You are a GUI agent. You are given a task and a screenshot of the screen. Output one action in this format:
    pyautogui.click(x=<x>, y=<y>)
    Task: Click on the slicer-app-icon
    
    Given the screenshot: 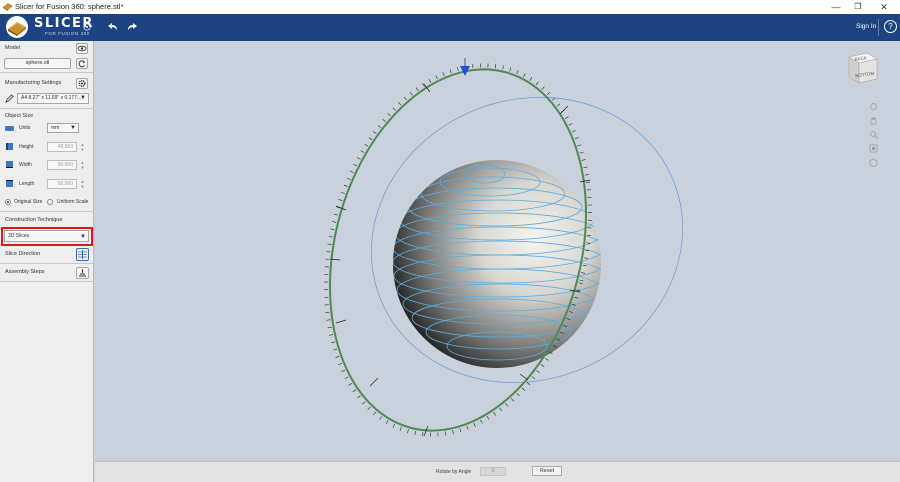 What is the action you would take?
    pyautogui.click(x=8, y=7)
    